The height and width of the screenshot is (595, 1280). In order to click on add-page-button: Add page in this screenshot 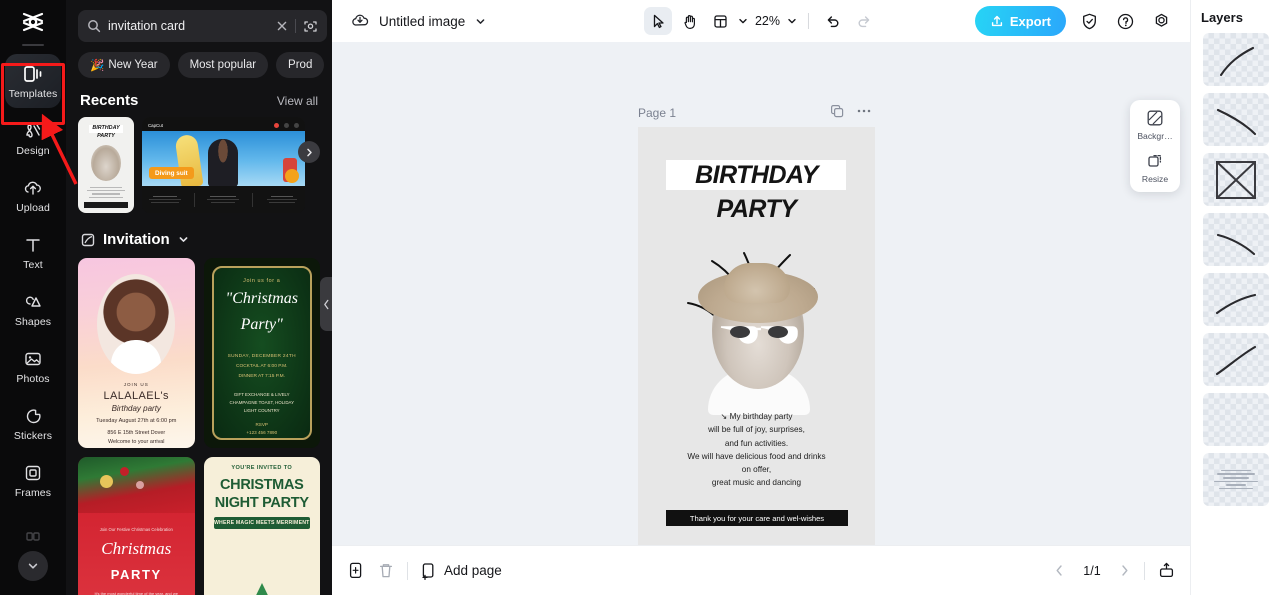, I will do `click(461, 571)`.